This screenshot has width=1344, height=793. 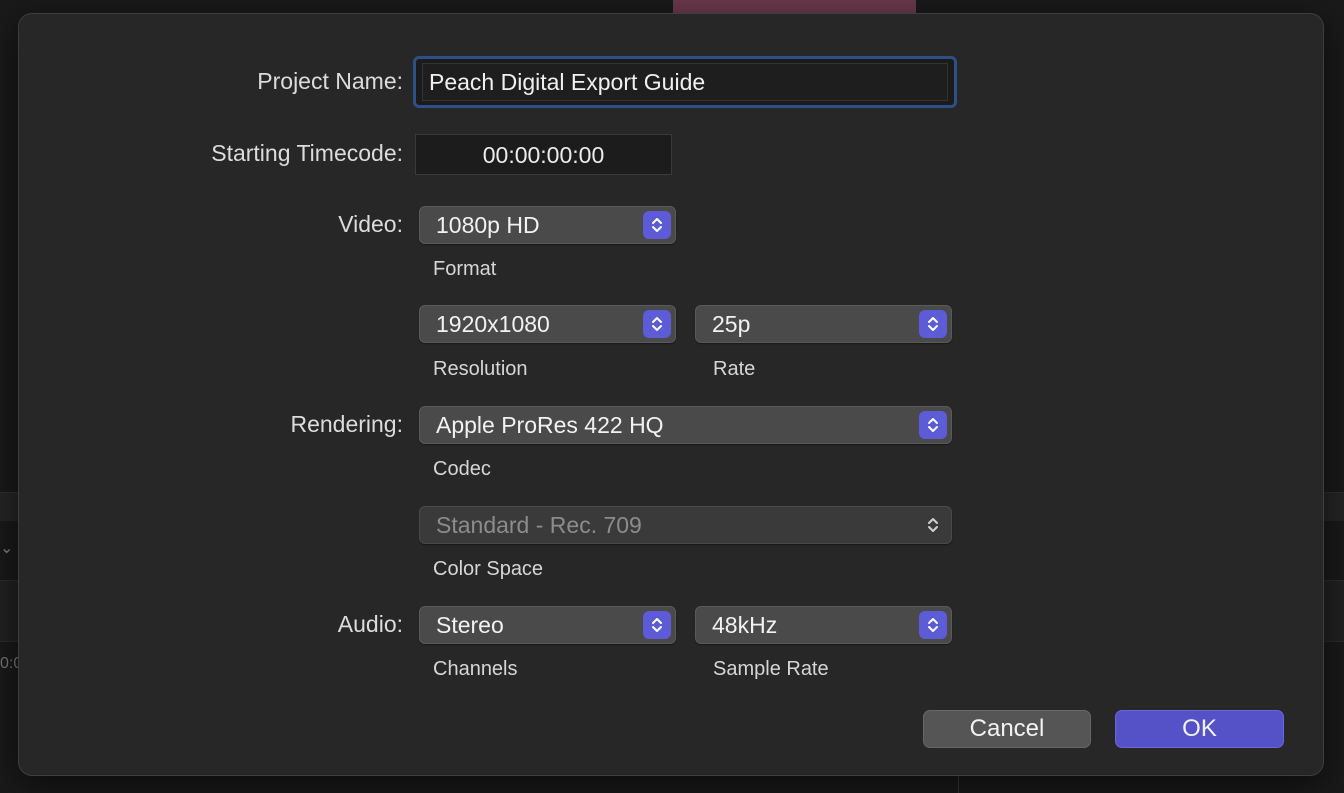 What do you see at coordinates (307, 153) in the screenshot?
I see `starting-timecode-label: Starting Timecode:` at bounding box center [307, 153].